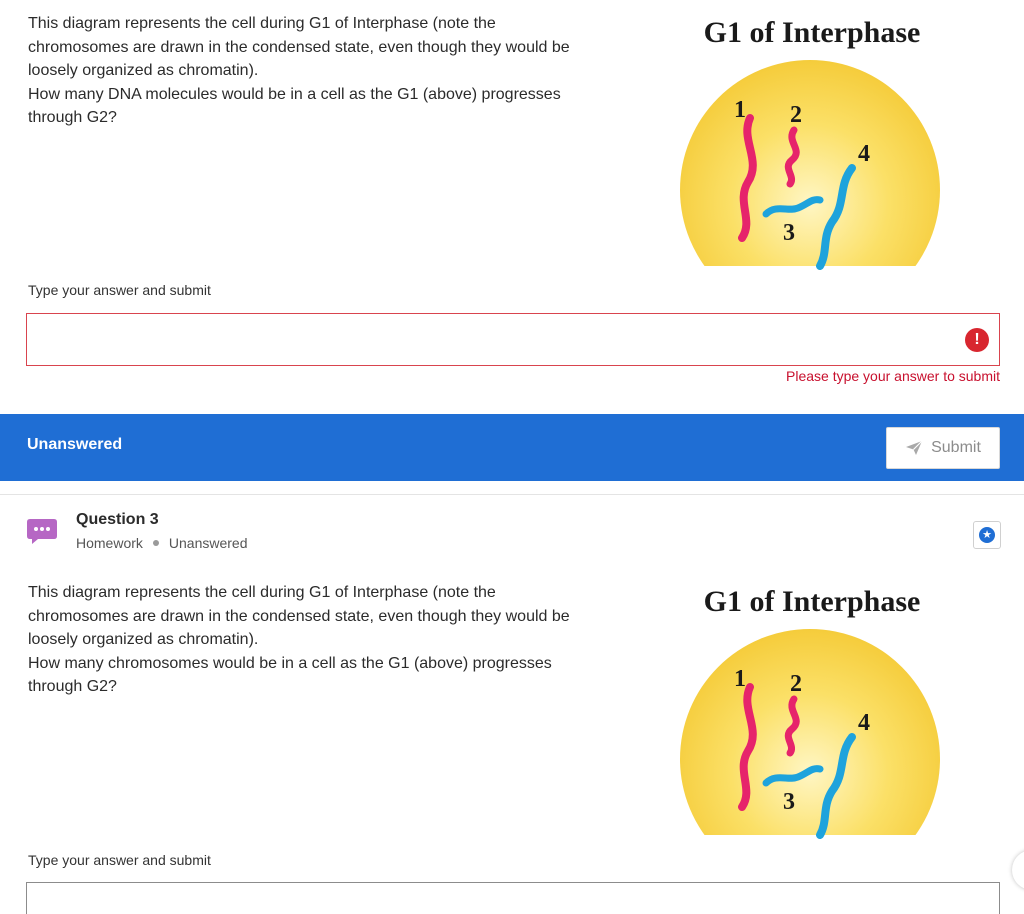 The width and height of the screenshot is (1024, 914). I want to click on question-title: Question 3, so click(117, 519).